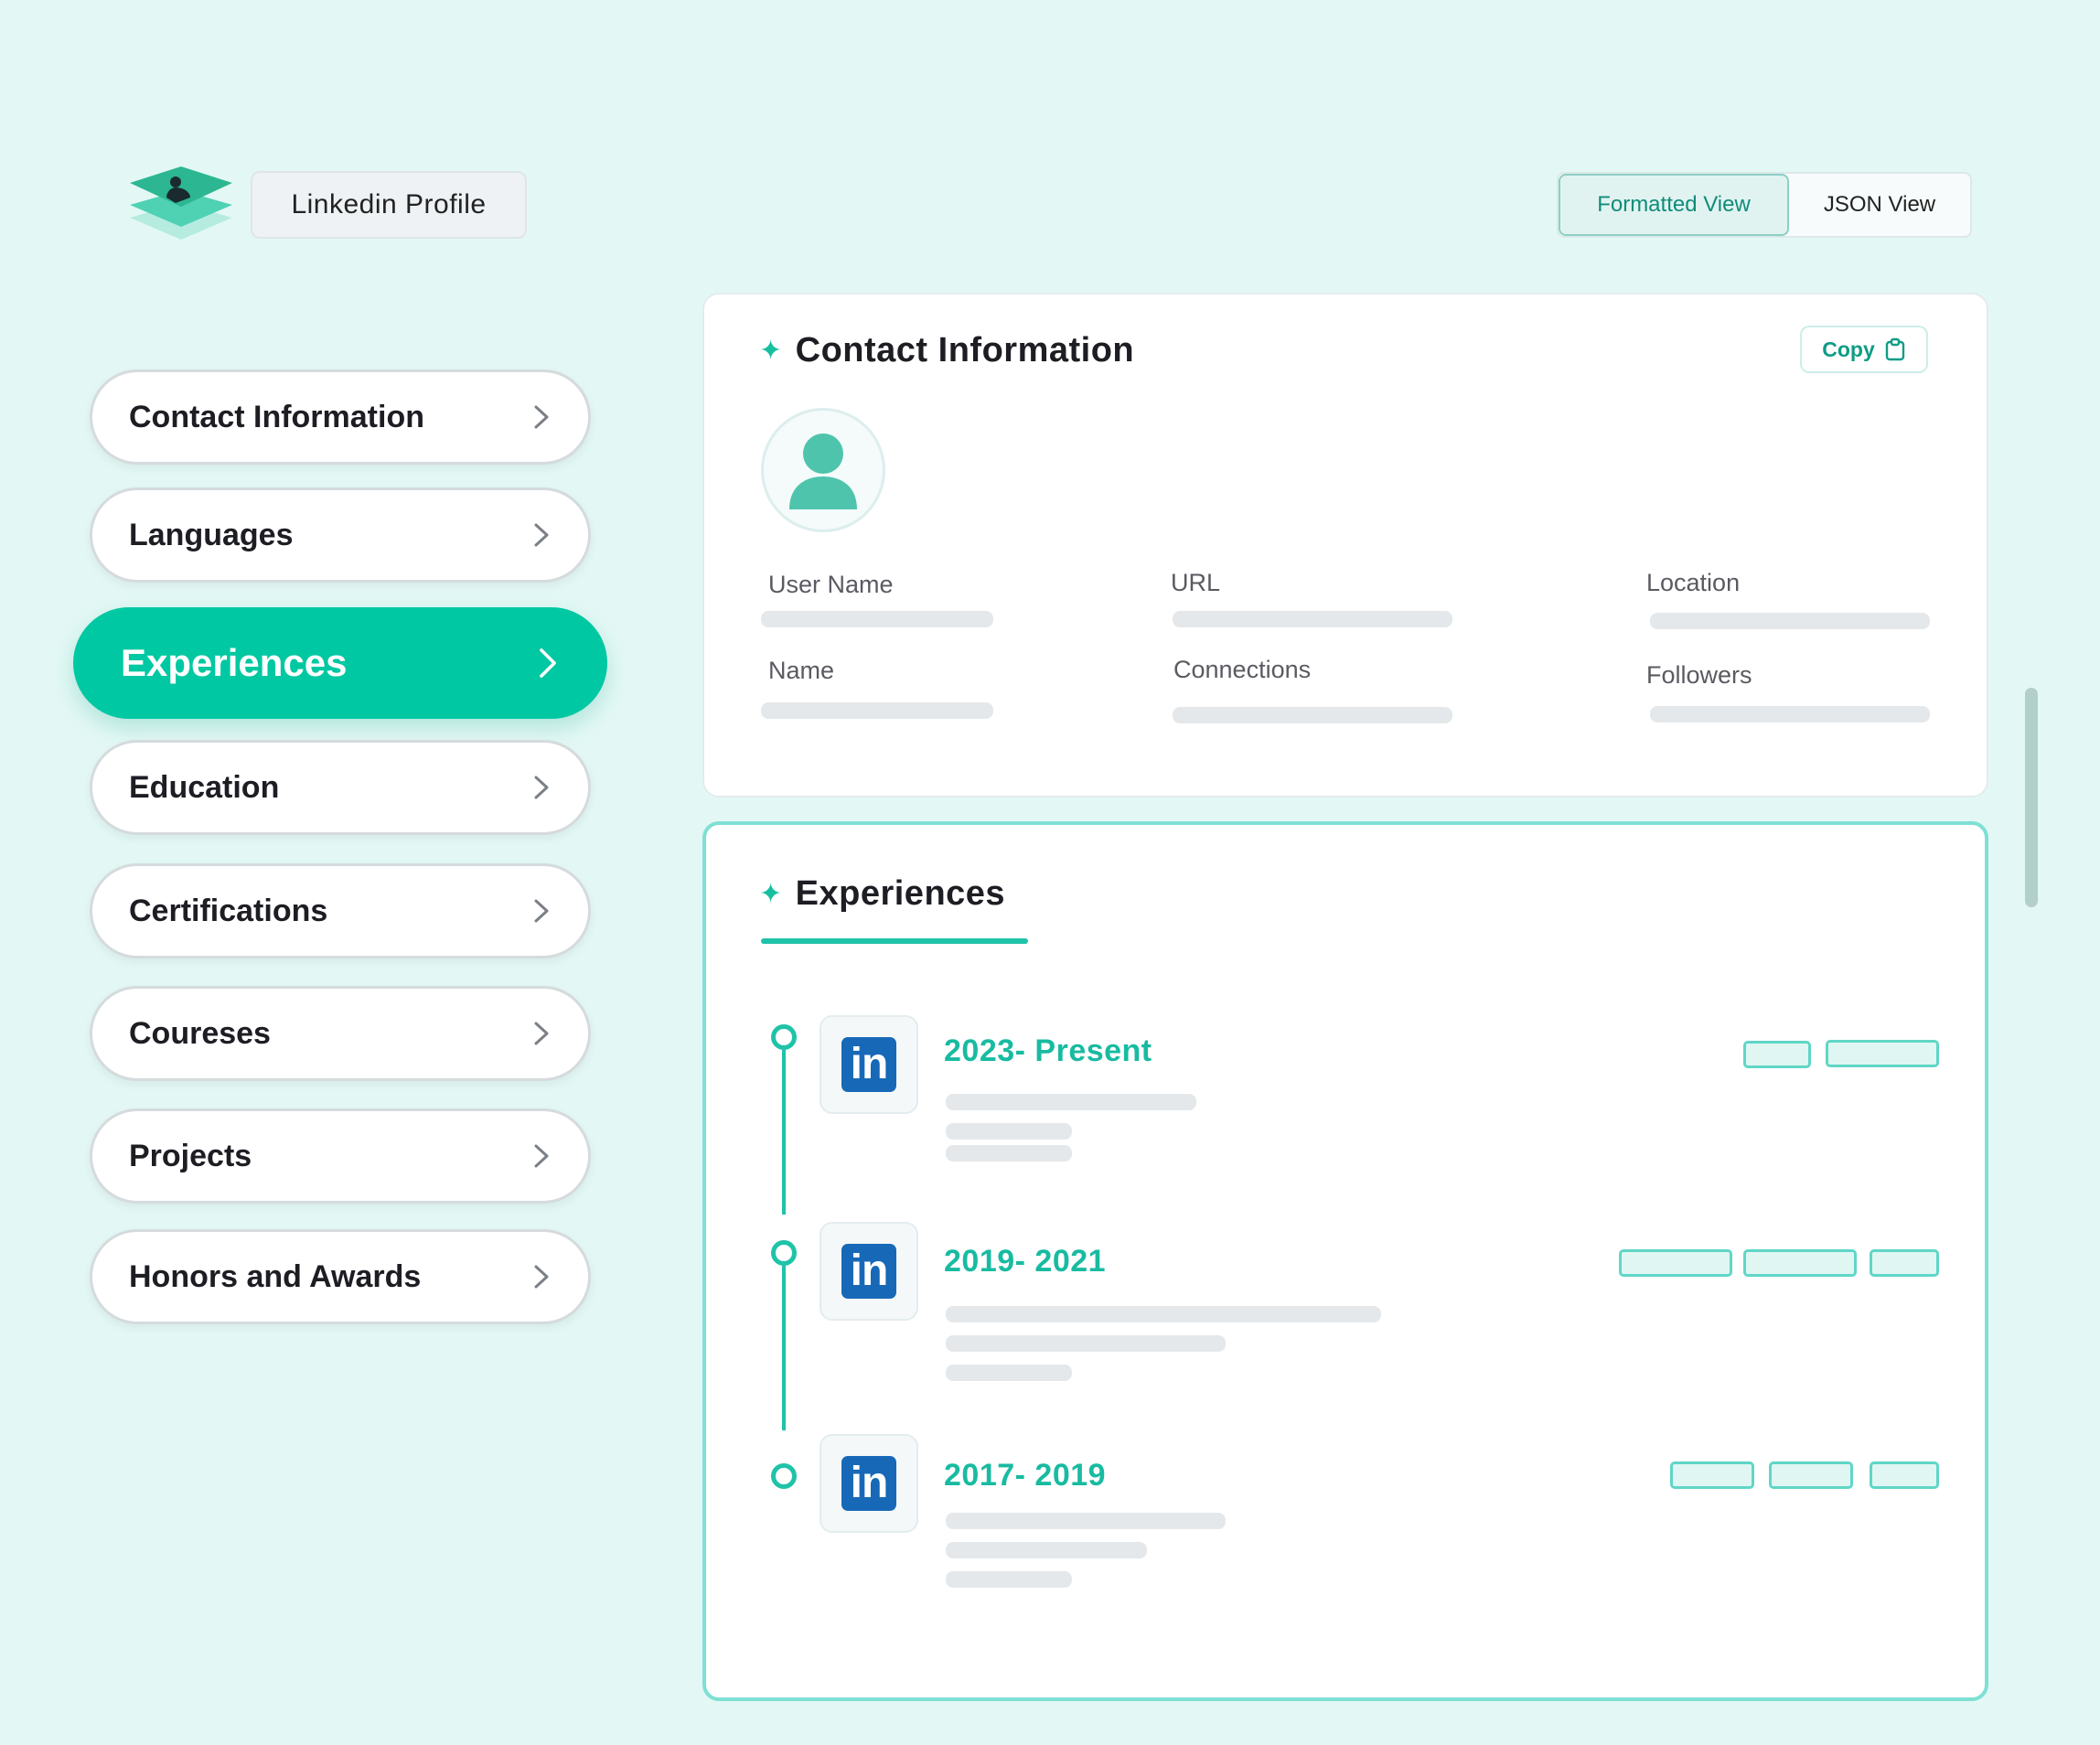 The image size is (2100, 1745). Describe the element at coordinates (1790, 621) in the screenshot. I see `location-value-placeholder` at that location.